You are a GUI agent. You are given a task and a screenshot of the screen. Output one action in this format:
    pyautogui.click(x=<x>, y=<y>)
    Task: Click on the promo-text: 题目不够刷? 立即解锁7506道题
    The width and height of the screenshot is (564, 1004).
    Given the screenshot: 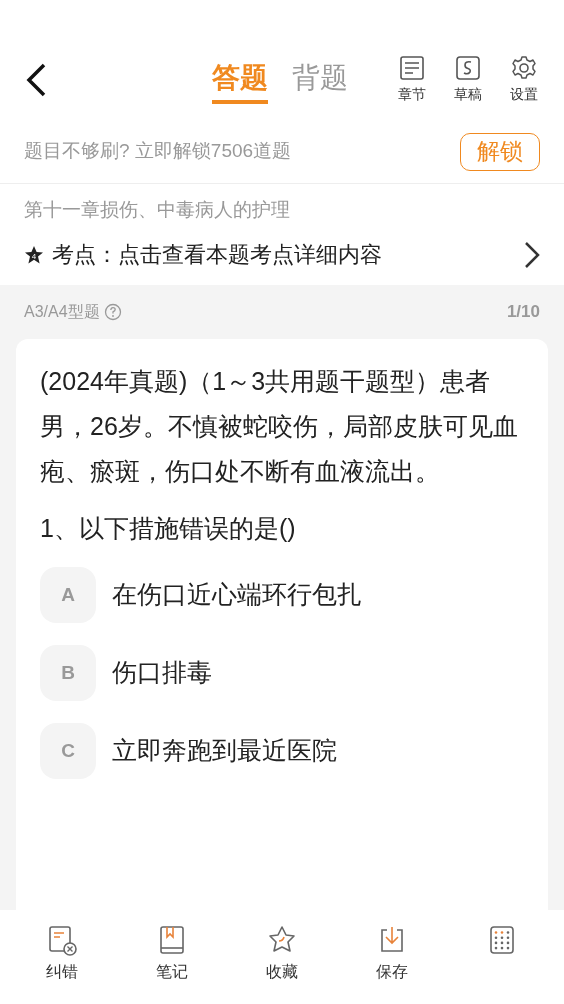 What is the action you would take?
    pyautogui.click(x=158, y=151)
    